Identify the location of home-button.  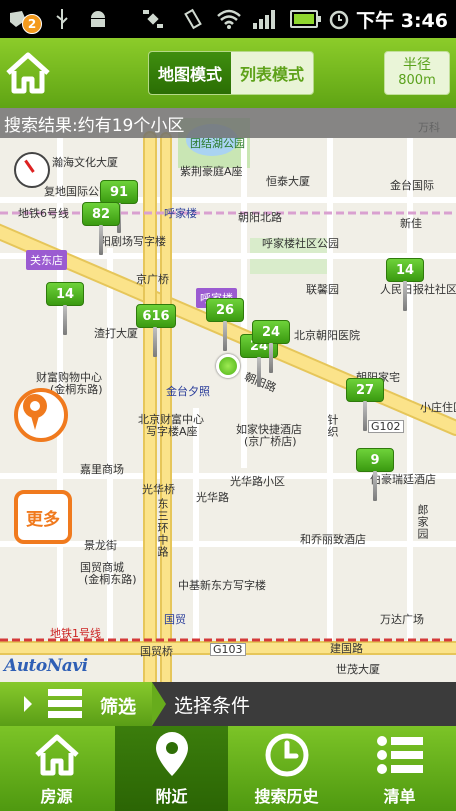
(28, 73).